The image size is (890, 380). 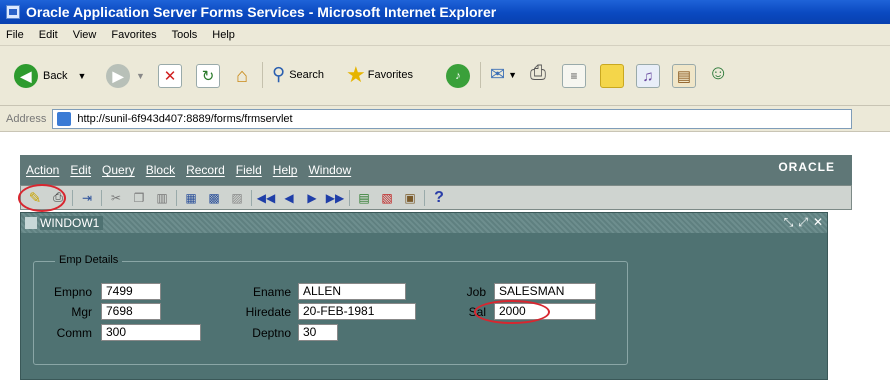 What do you see at coordinates (48, 35) in the screenshot?
I see `menu-edit: Edit` at bounding box center [48, 35].